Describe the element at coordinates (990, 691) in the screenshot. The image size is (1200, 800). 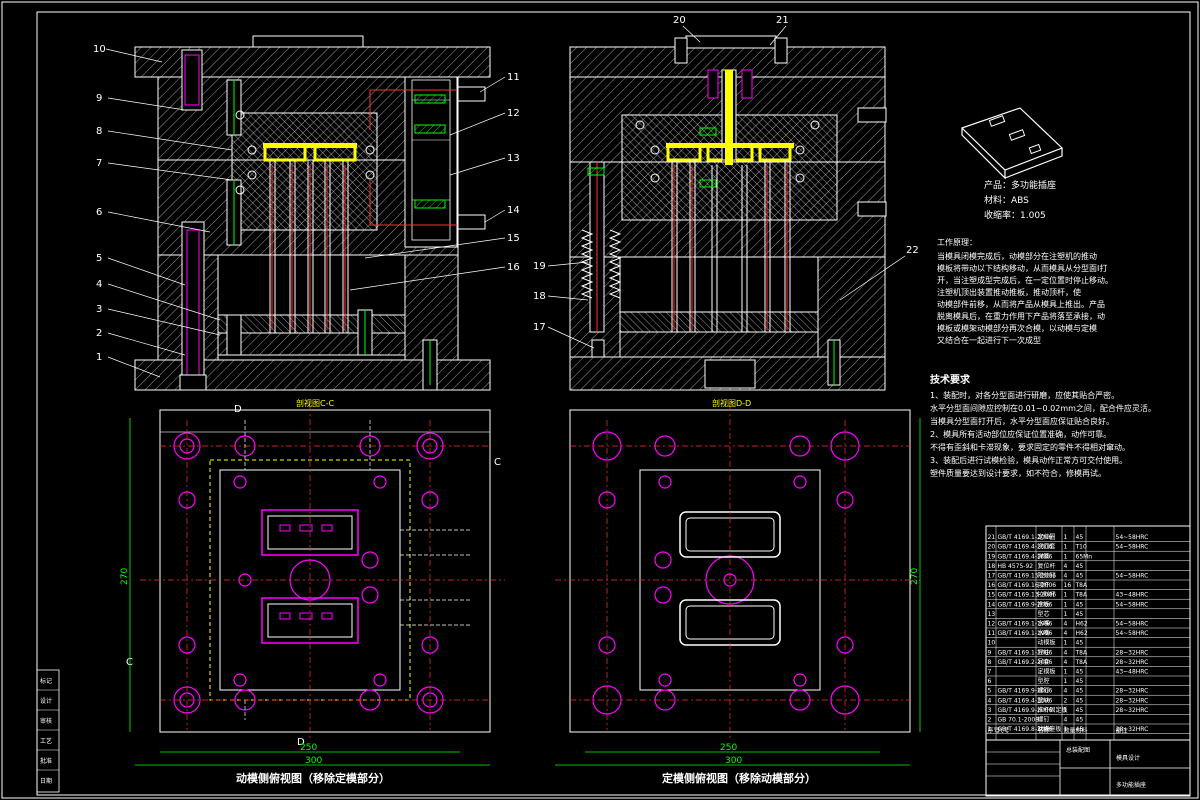
I see `bom-cell: 5` at that location.